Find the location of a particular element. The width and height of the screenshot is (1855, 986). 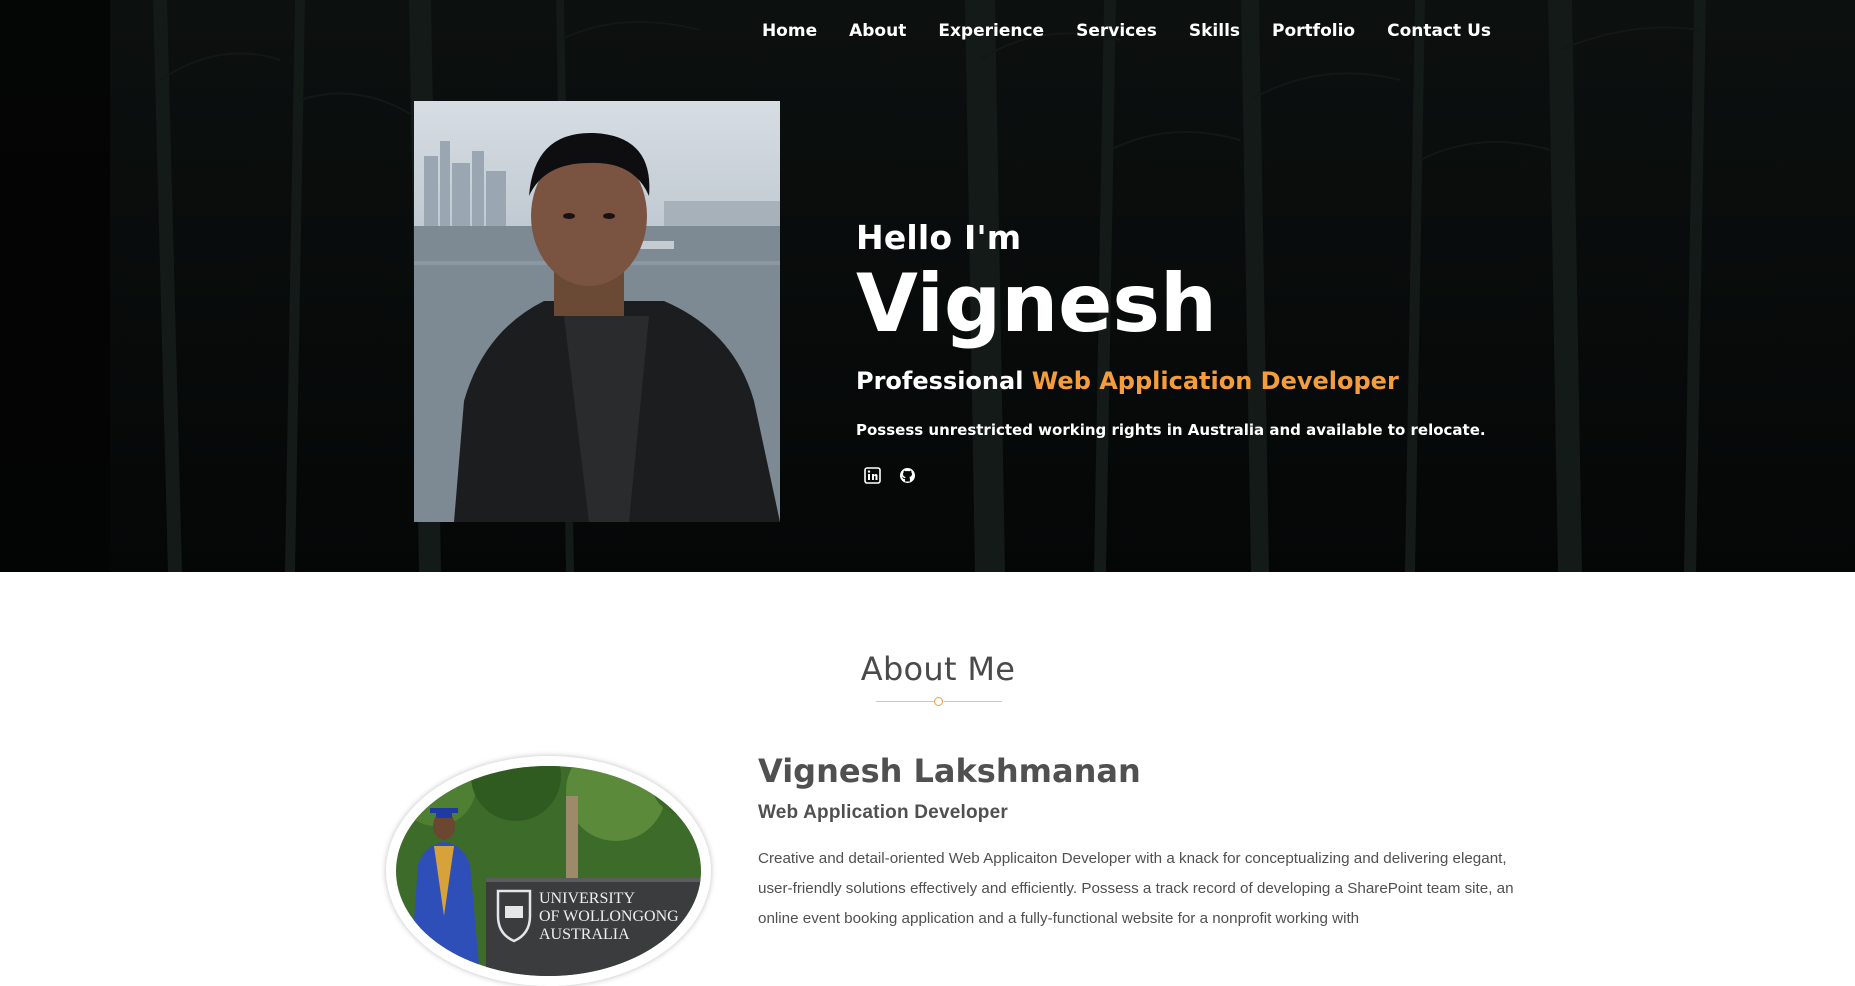

sign-line-2: OF WOLLONGONG is located at coordinates (609, 916).